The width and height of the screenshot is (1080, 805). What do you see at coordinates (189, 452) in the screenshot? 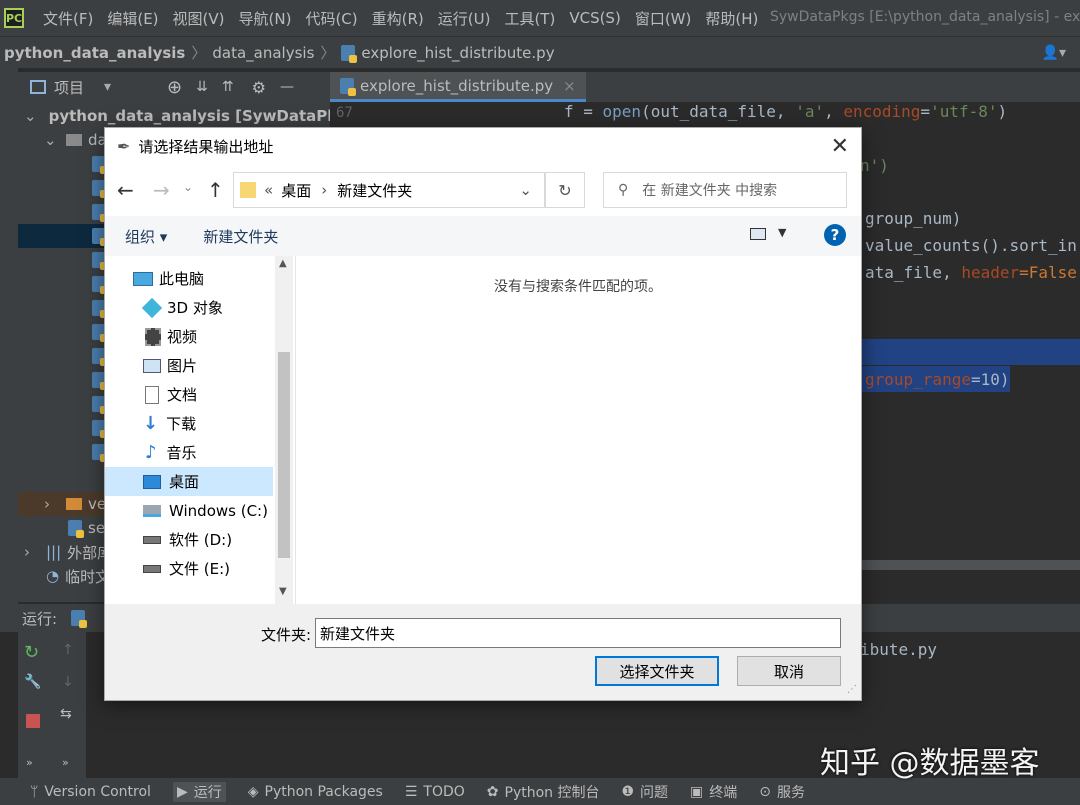
I see `nav-item-music: ♪ 音乐` at bounding box center [189, 452].